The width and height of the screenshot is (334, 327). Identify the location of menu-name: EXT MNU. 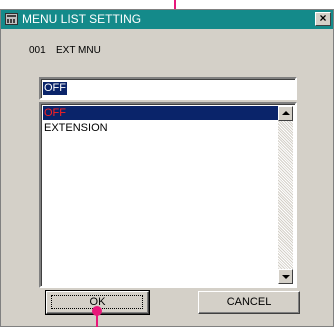
(78, 50).